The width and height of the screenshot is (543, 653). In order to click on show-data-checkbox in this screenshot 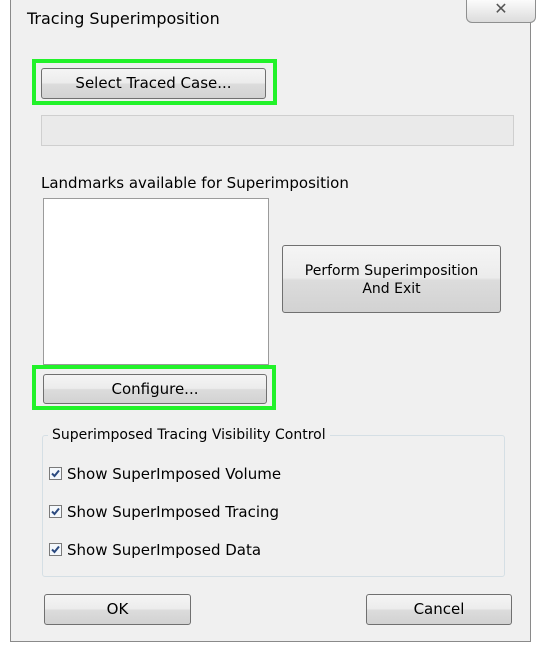, I will do `click(55, 549)`.